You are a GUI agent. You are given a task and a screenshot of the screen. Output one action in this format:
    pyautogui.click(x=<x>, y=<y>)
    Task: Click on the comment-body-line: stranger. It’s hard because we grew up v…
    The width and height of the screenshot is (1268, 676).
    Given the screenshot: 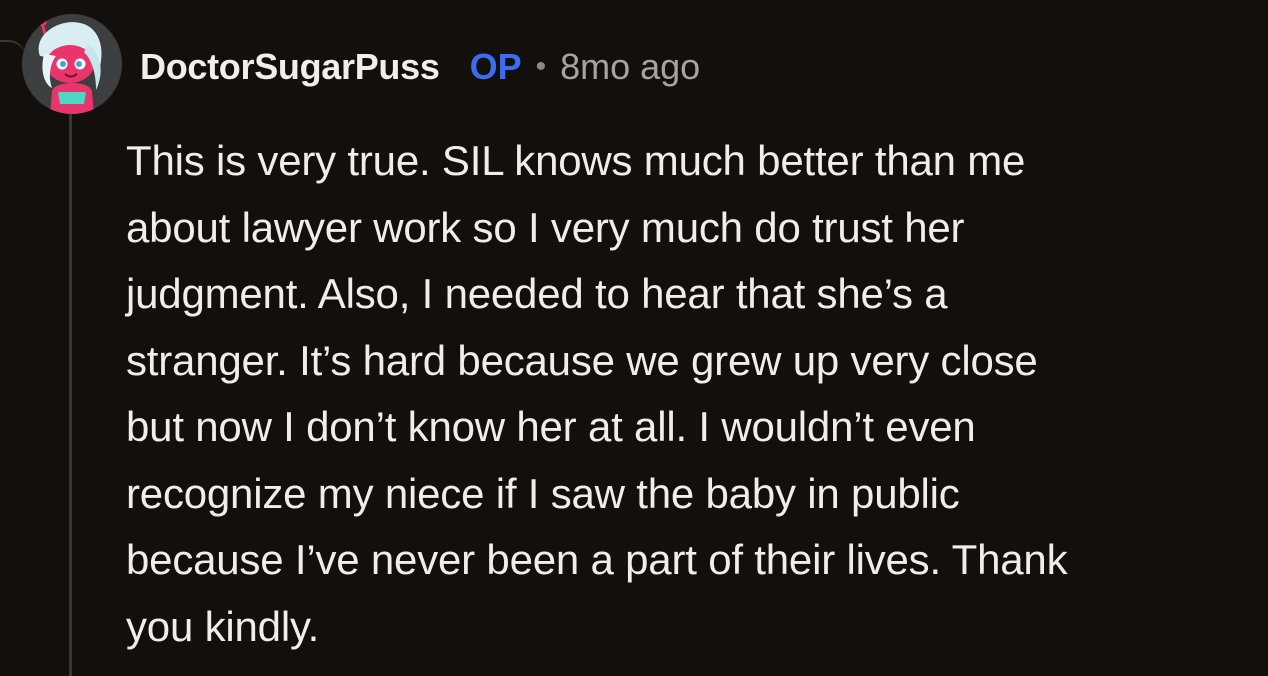 What is the action you would take?
    pyautogui.click(x=582, y=360)
    